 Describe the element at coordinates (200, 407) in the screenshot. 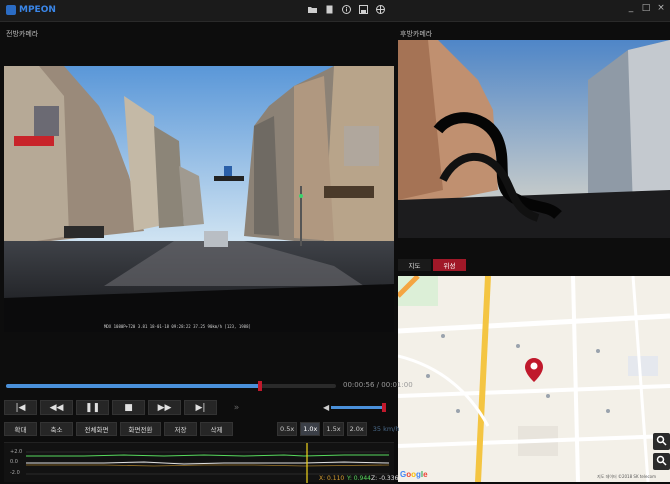

I see `skip-to-end-button: ▶|` at that location.